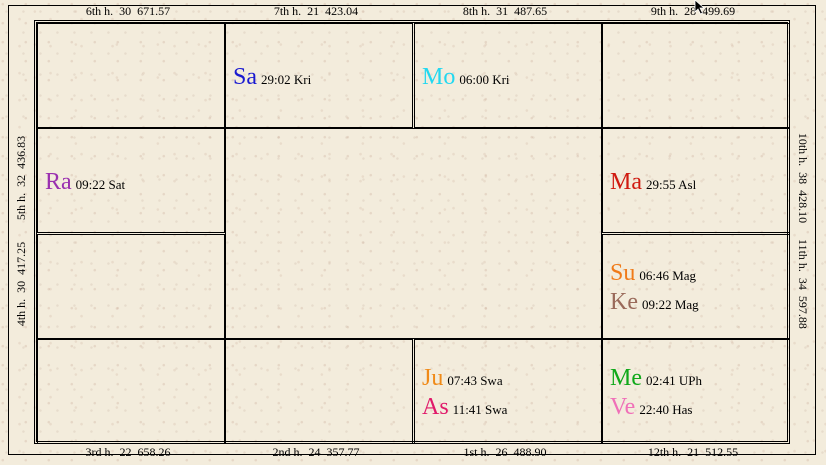  I want to click on planet-venus: Ve 22:40 Has, so click(651, 408).